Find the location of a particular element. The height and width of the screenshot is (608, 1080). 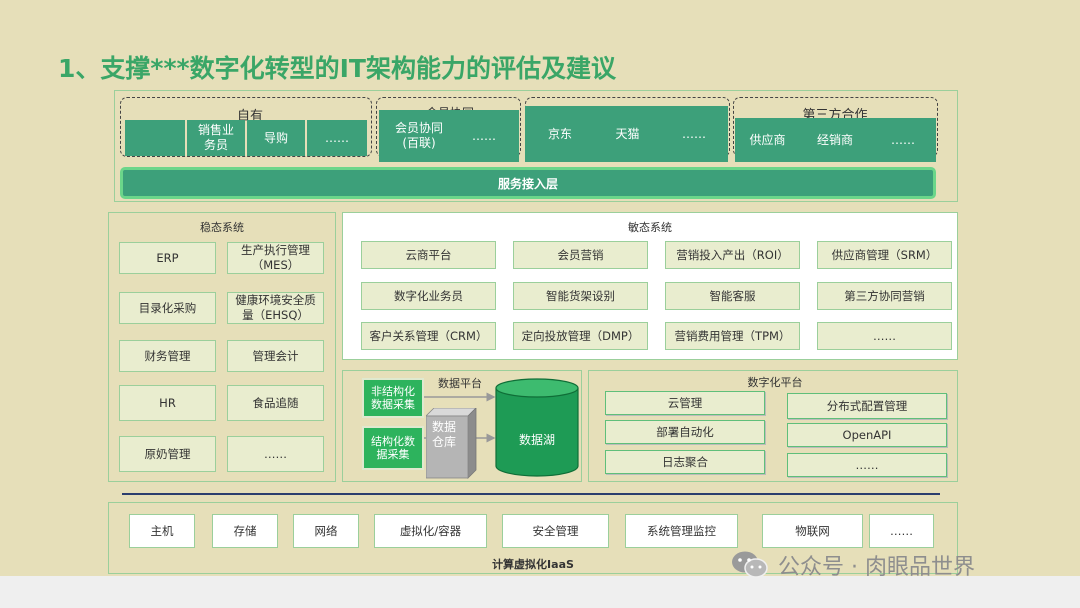

layer-divider is located at coordinates (531, 494).